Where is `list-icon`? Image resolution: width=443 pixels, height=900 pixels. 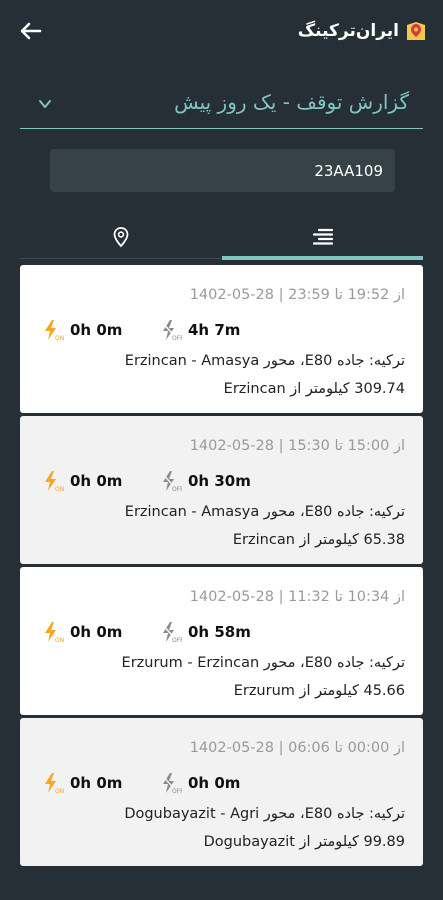 list-icon is located at coordinates (322, 236).